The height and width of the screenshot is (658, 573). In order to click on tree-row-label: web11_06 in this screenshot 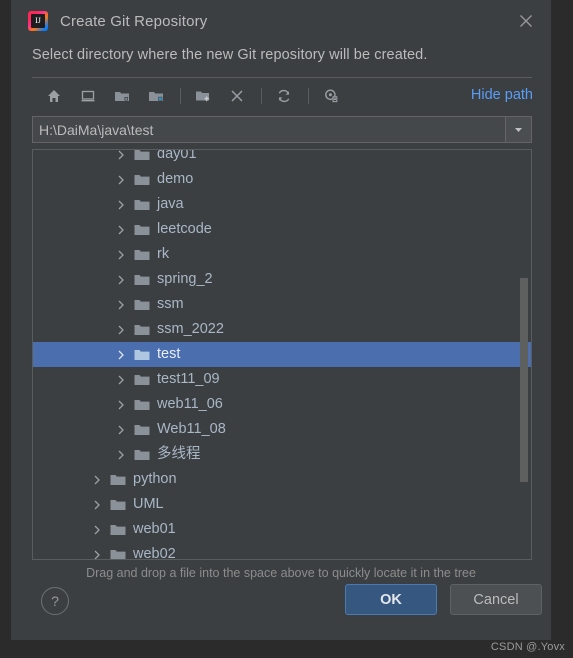, I will do `click(190, 403)`.